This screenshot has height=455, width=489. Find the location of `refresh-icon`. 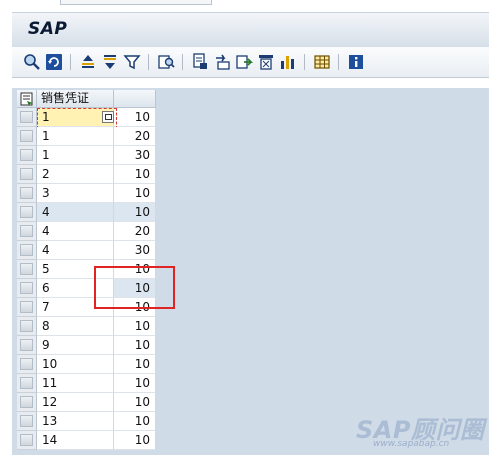

refresh-icon is located at coordinates (54, 62).